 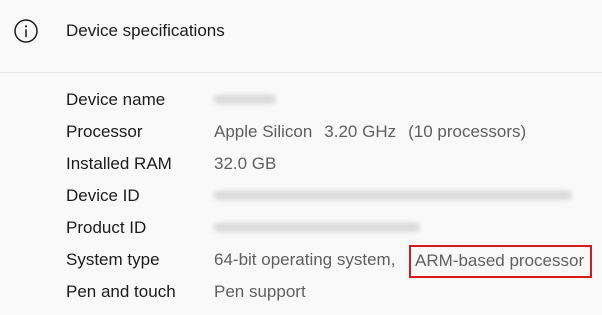 What do you see at coordinates (301, 100) in the screenshot?
I see `spec-row-device-name: Device name` at bounding box center [301, 100].